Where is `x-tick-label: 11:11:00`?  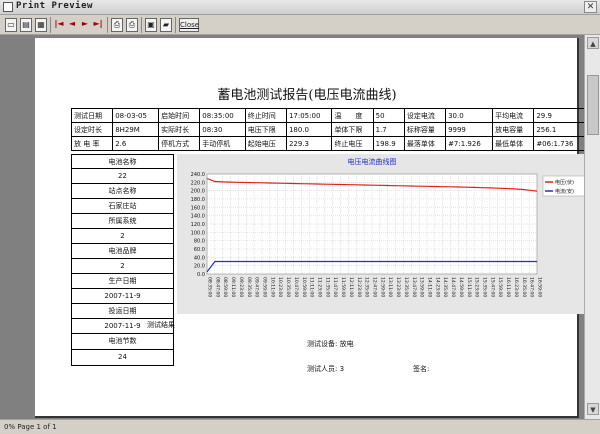 x-tick-label: 11:11:00 is located at coordinates (312, 287).